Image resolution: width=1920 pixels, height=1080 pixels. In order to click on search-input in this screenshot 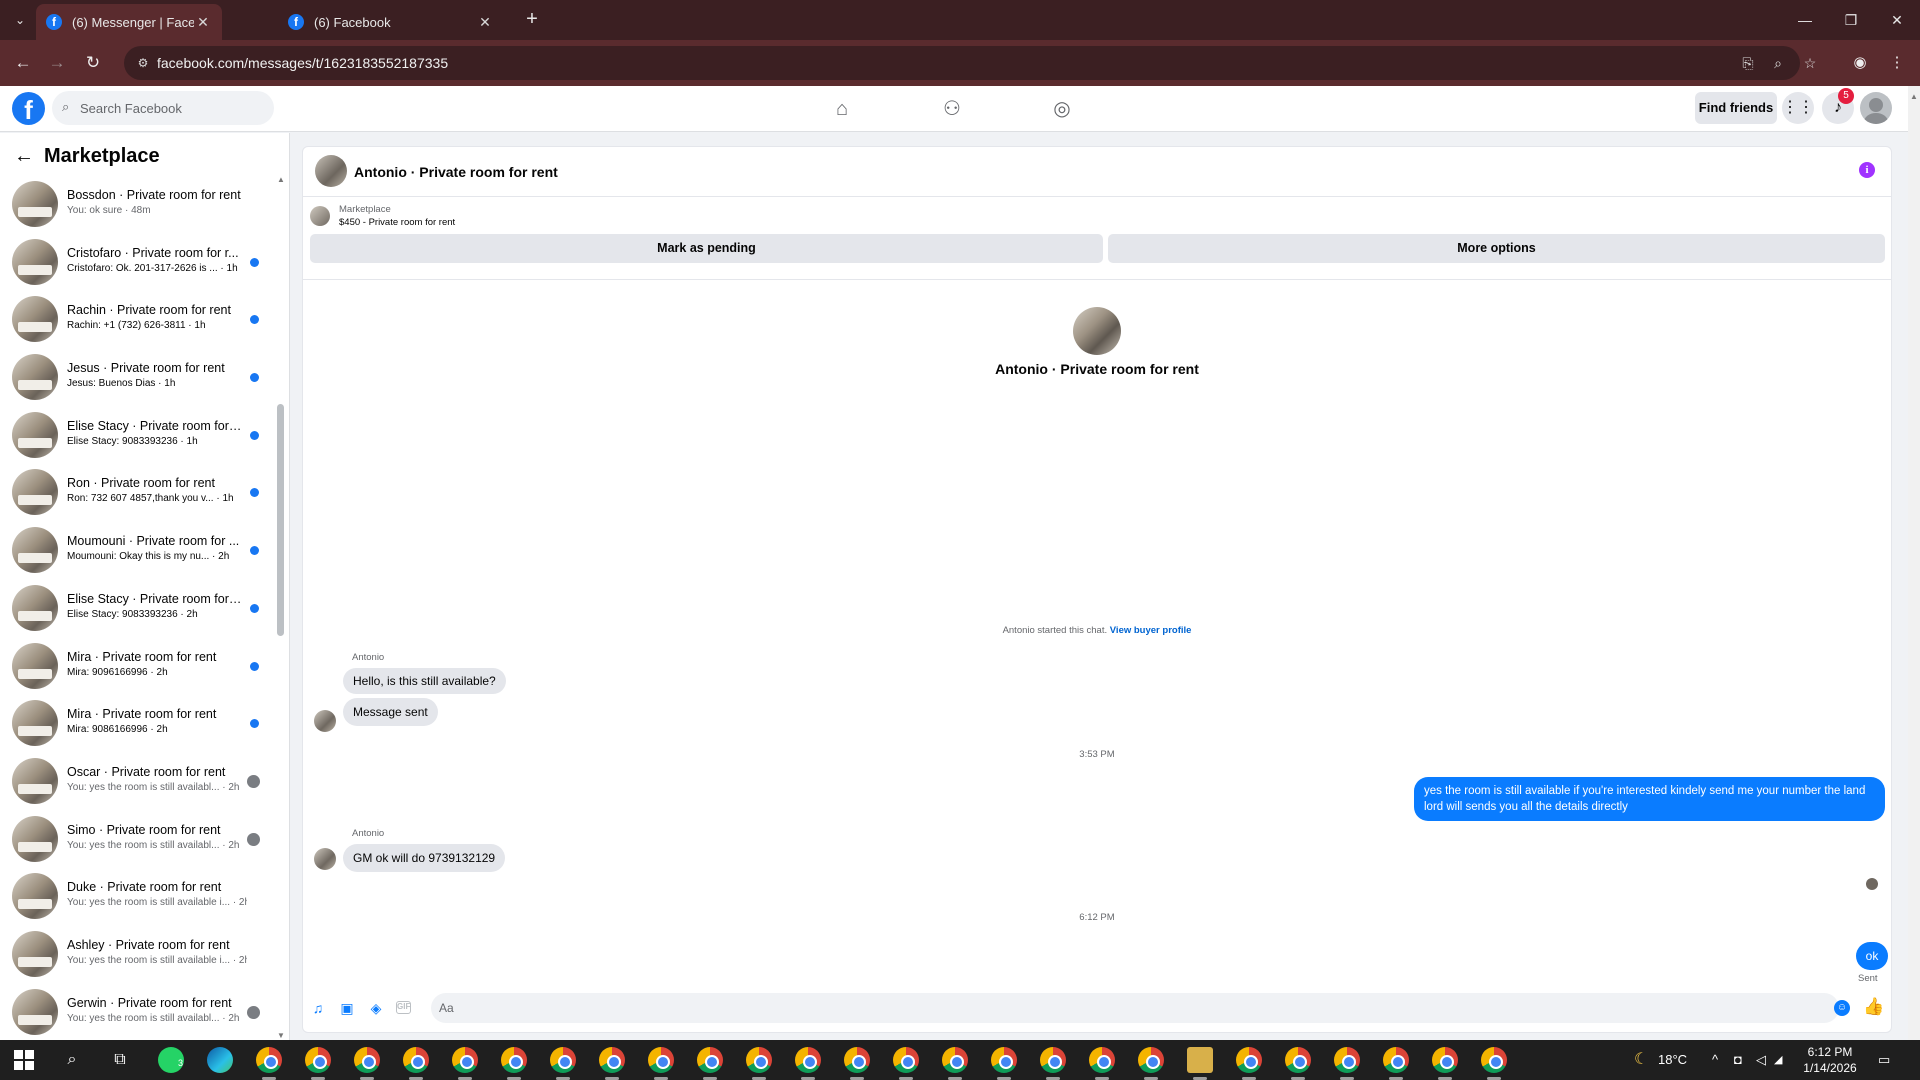, I will do `click(170, 108)`.